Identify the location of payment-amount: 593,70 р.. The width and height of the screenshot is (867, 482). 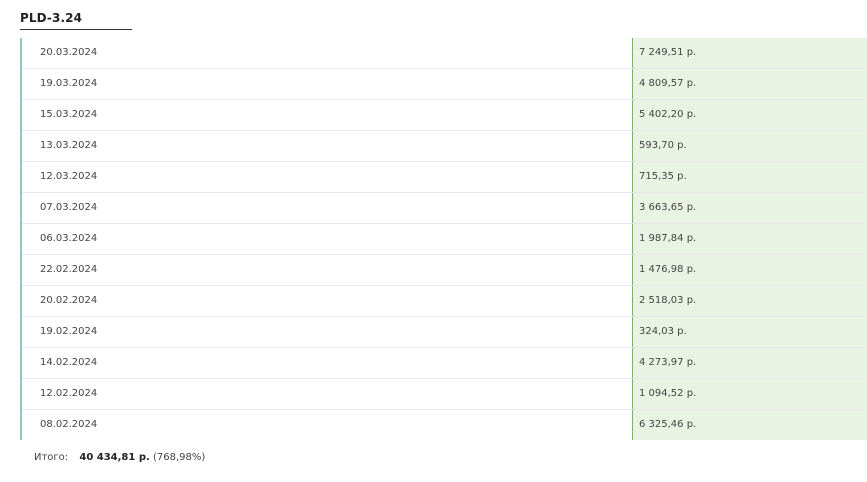
(749, 146).